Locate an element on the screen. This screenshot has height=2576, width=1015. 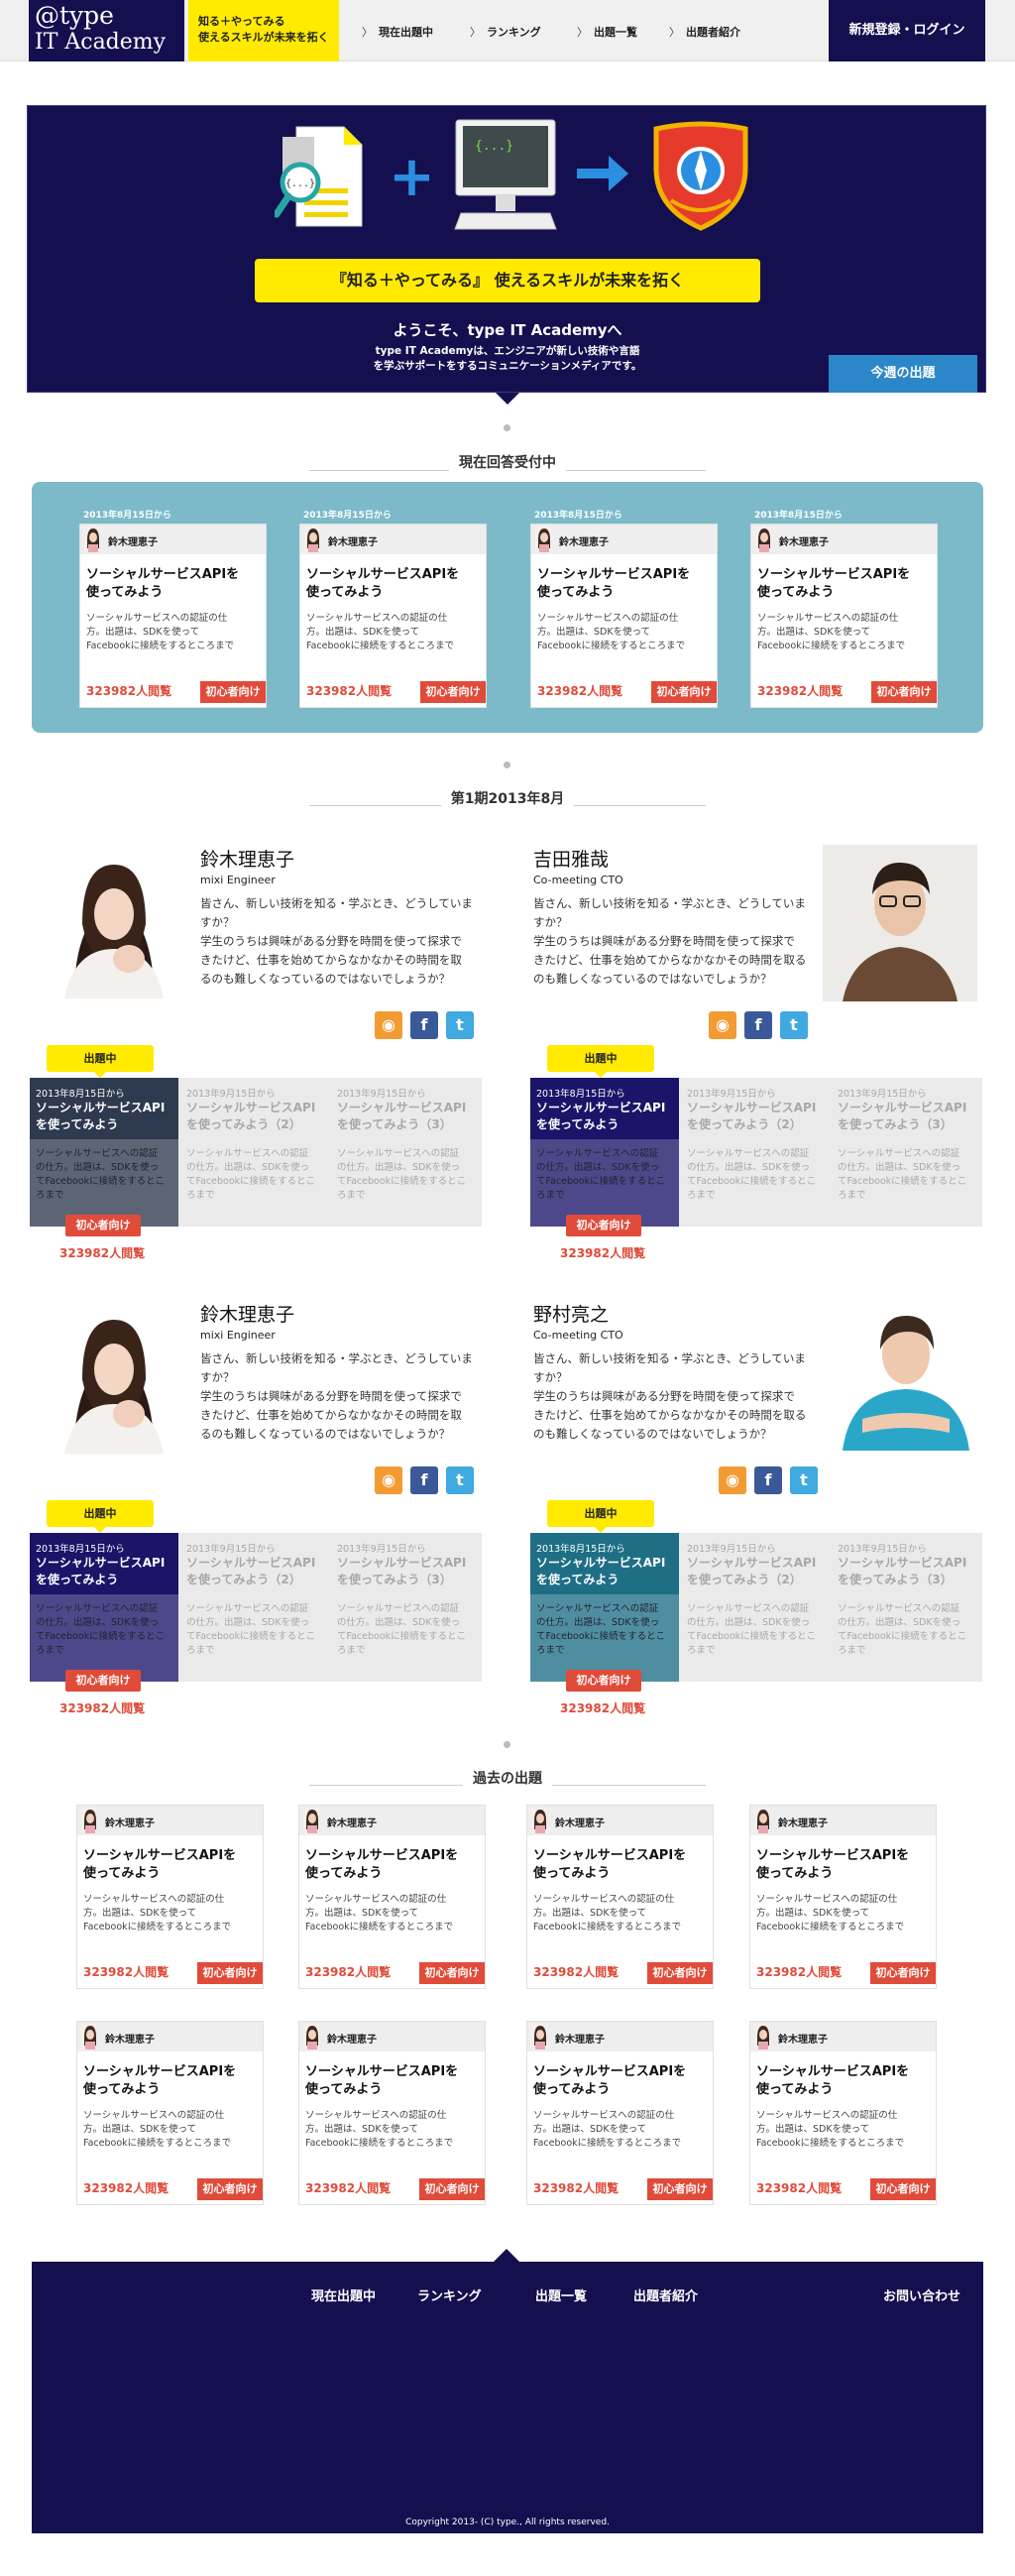
site-logo: @type IT Academy is located at coordinates (106, 30).